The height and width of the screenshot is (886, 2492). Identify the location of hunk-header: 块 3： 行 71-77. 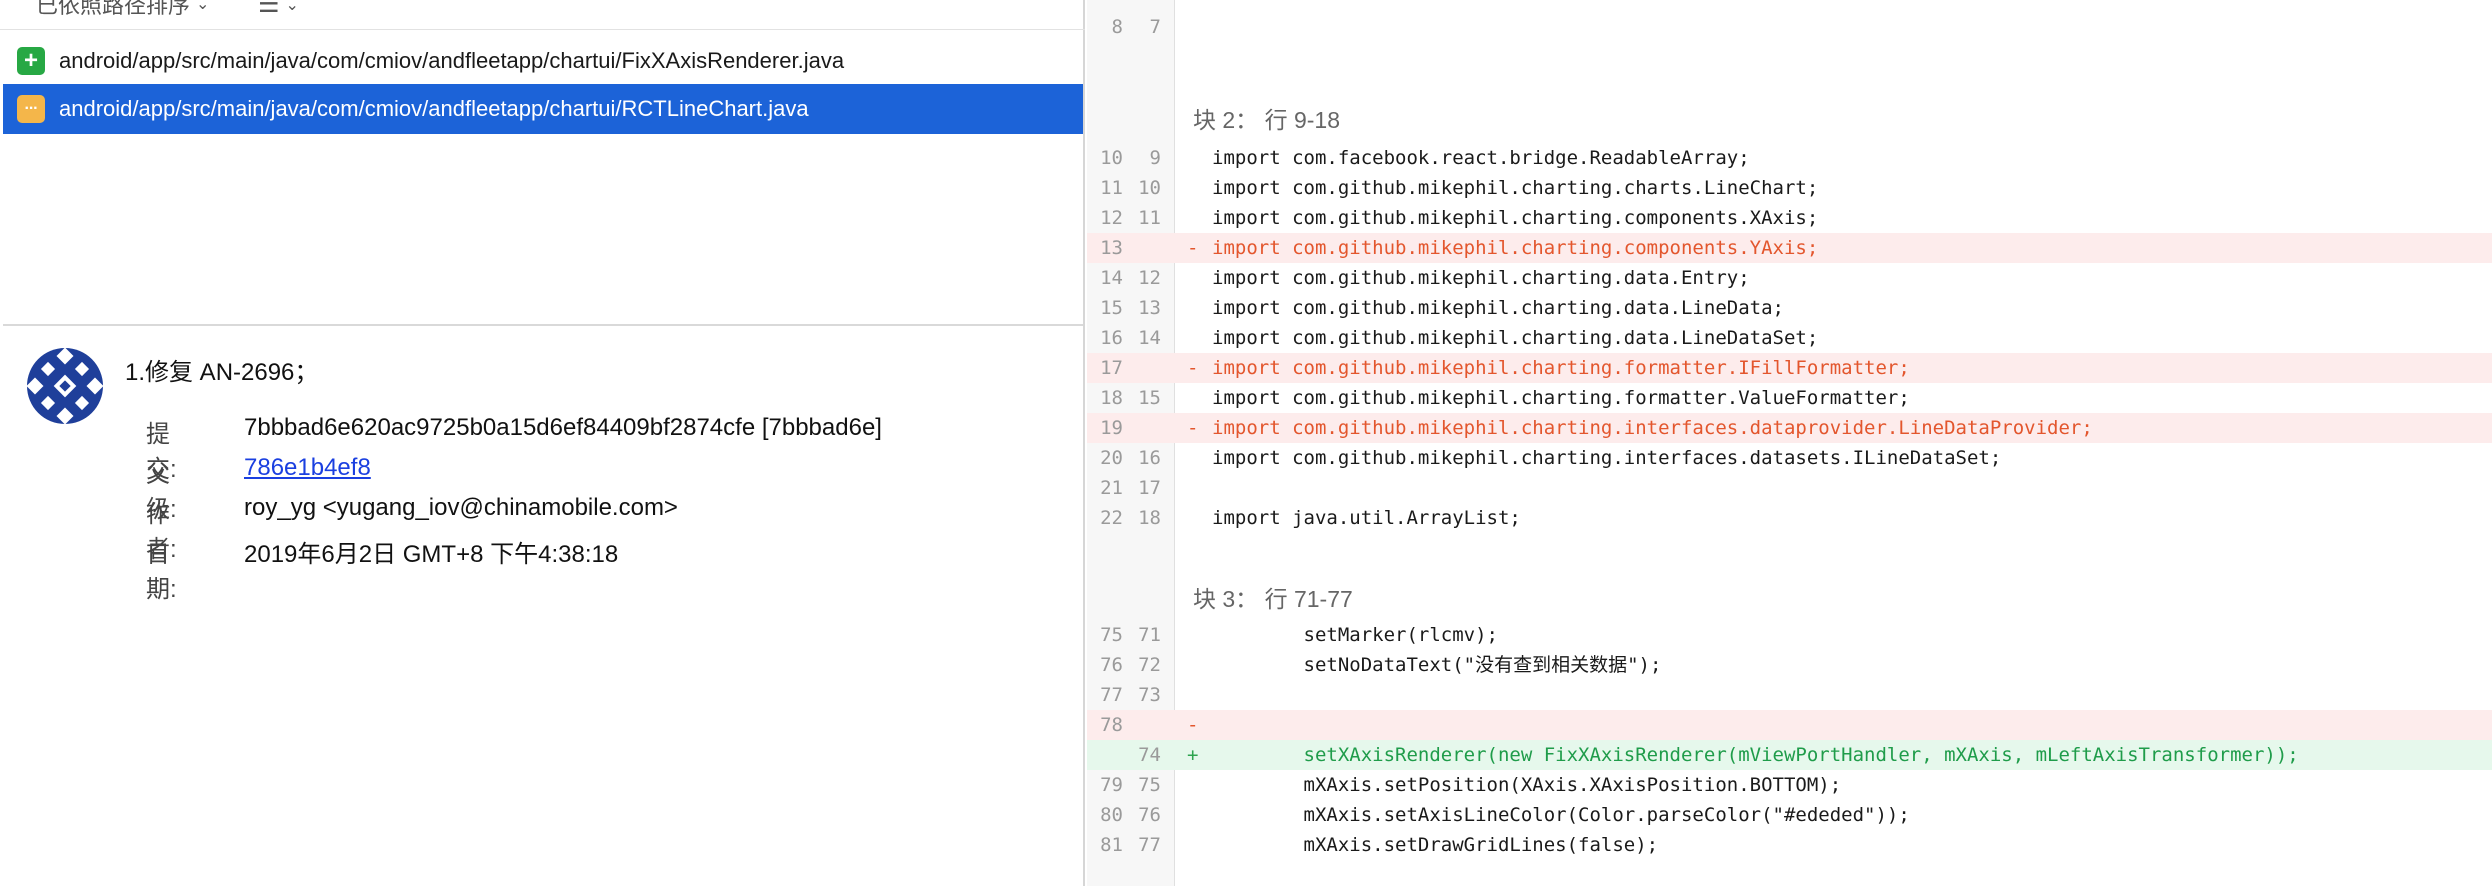
(1273, 599).